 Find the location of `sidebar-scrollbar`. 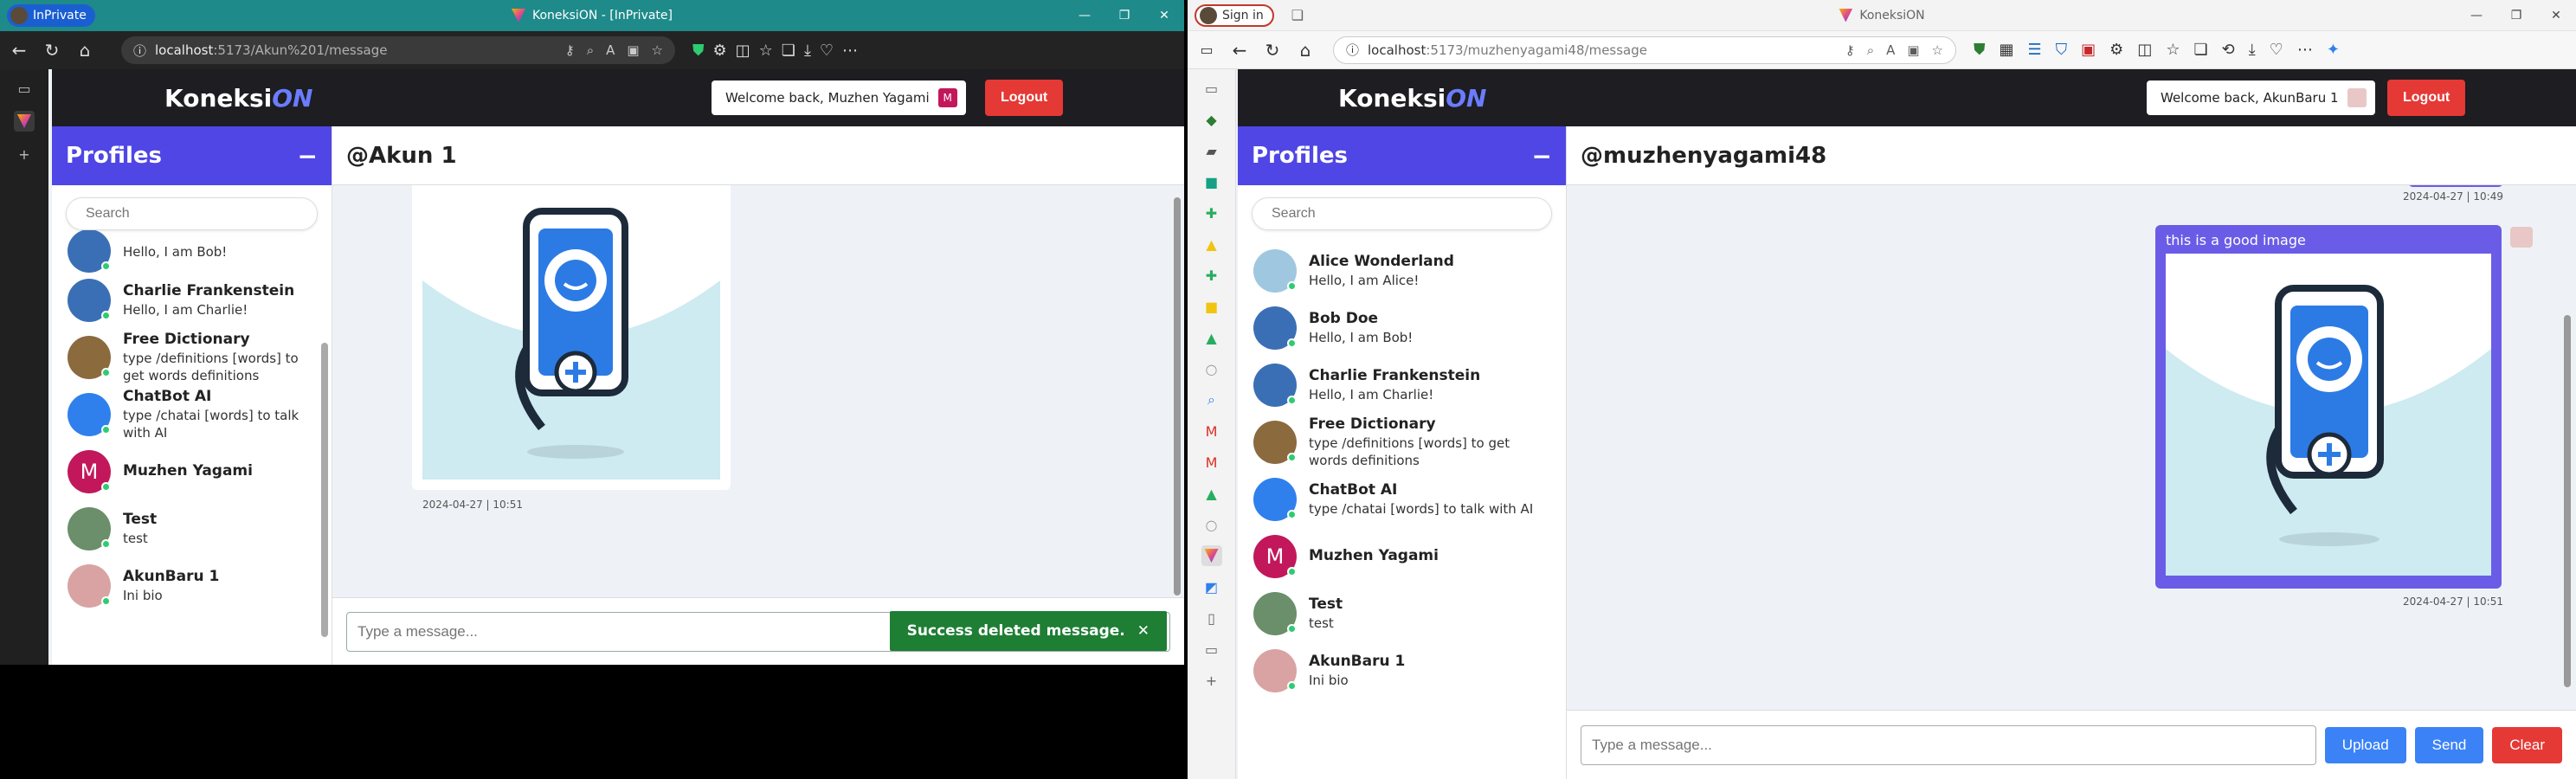

sidebar-scrollbar is located at coordinates (324, 490).